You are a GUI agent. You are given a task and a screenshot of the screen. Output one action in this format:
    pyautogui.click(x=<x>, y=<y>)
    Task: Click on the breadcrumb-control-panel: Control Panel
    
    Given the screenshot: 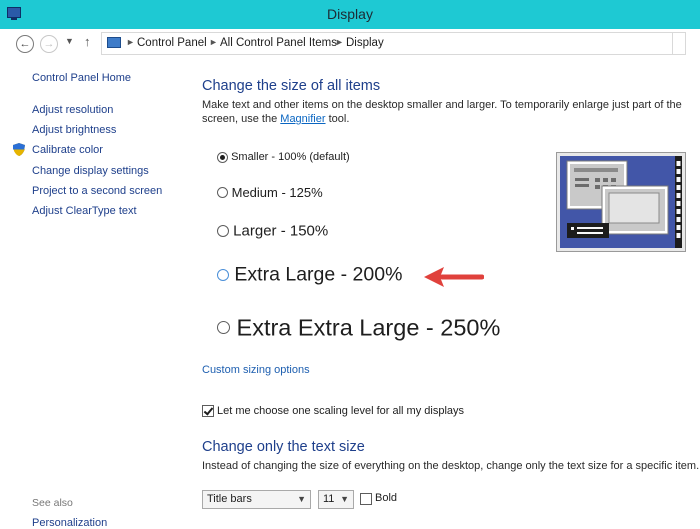 What is the action you would take?
    pyautogui.click(x=172, y=43)
    